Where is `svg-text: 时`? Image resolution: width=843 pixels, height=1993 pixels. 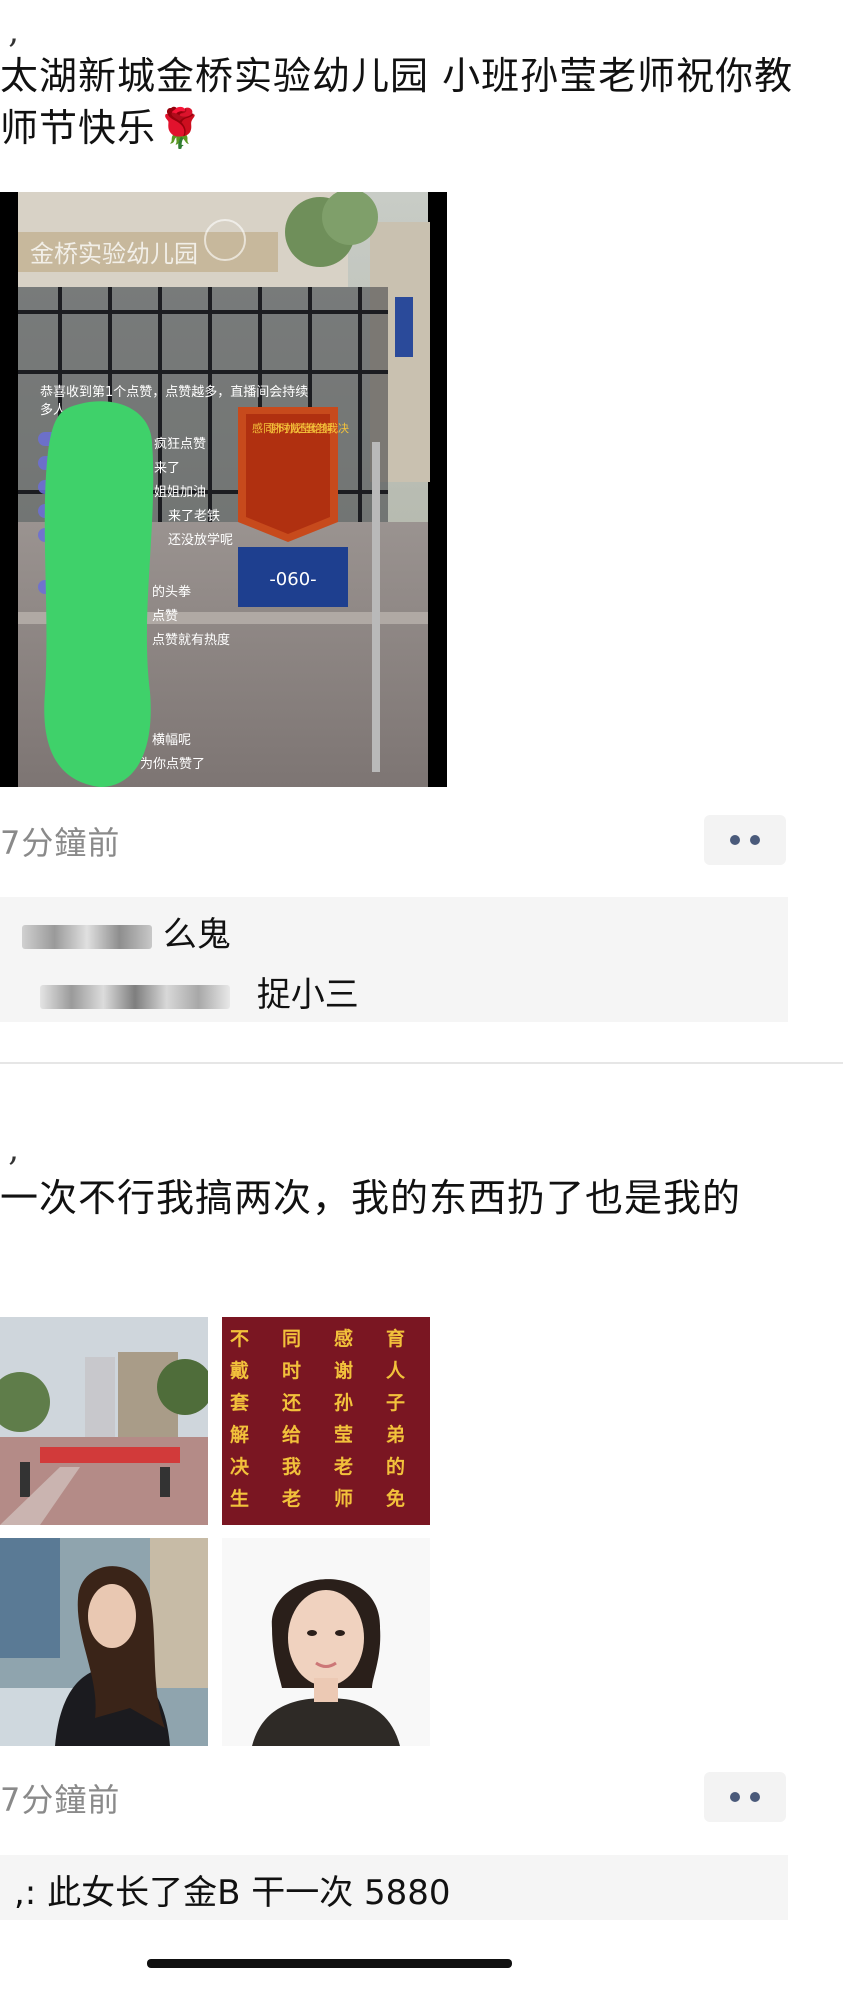
svg-text: 时 is located at coordinates (291, 1371).